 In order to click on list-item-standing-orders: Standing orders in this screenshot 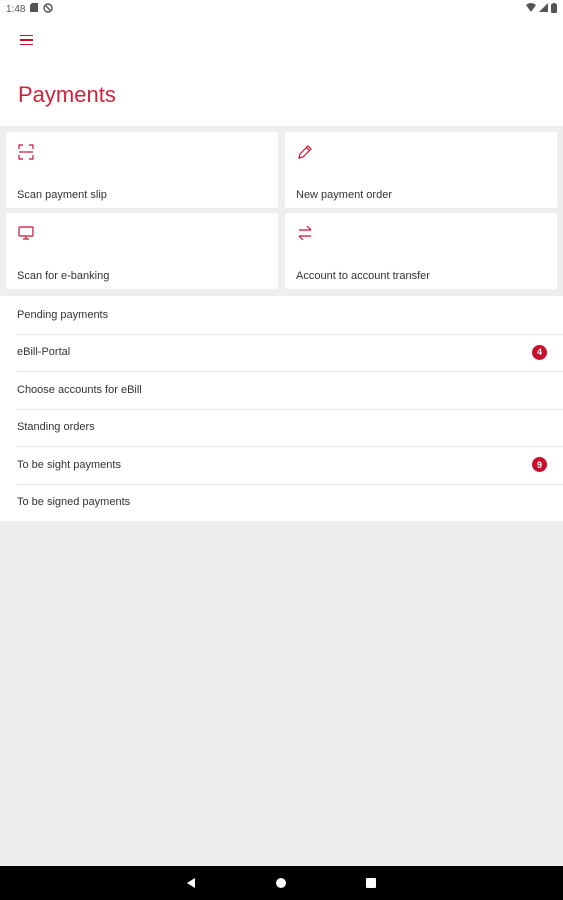, I will do `click(281, 427)`.